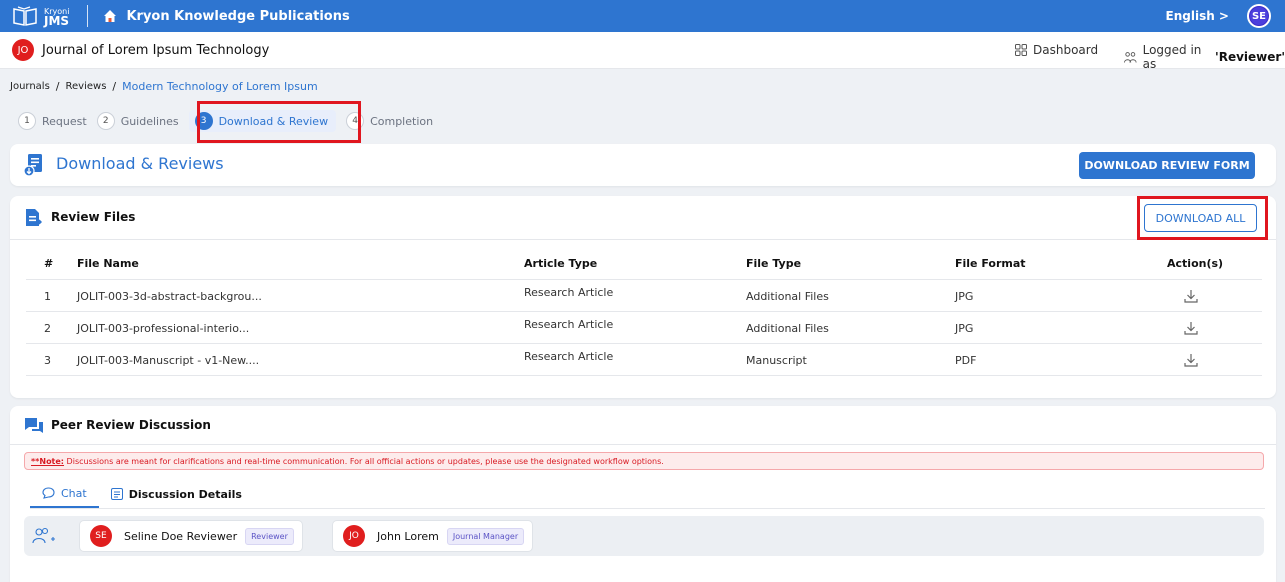 Image resolution: width=1285 pixels, height=582 pixels. What do you see at coordinates (34, 425) in the screenshot?
I see `chat-bubbles-icon` at bounding box center [34, 425].